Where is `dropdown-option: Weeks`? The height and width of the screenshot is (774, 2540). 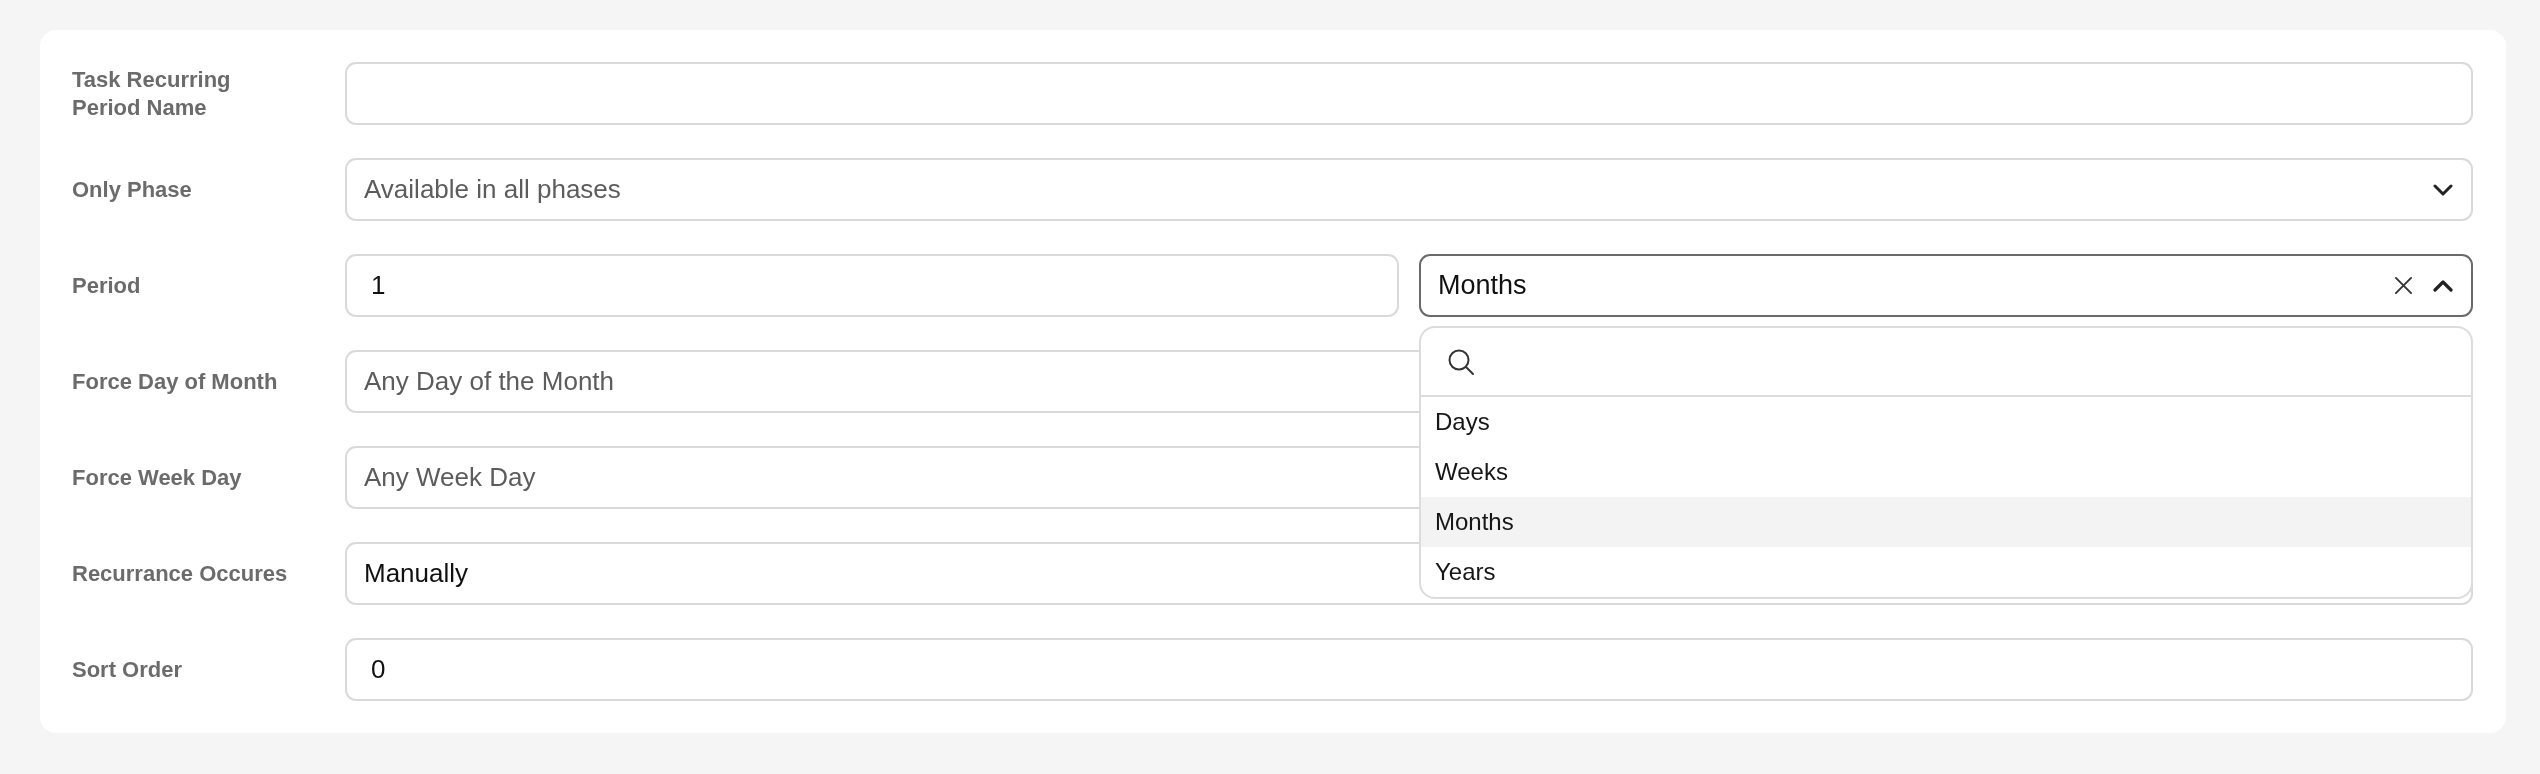
dropdown-option: Weeks is located at coordinates (1946, 472).